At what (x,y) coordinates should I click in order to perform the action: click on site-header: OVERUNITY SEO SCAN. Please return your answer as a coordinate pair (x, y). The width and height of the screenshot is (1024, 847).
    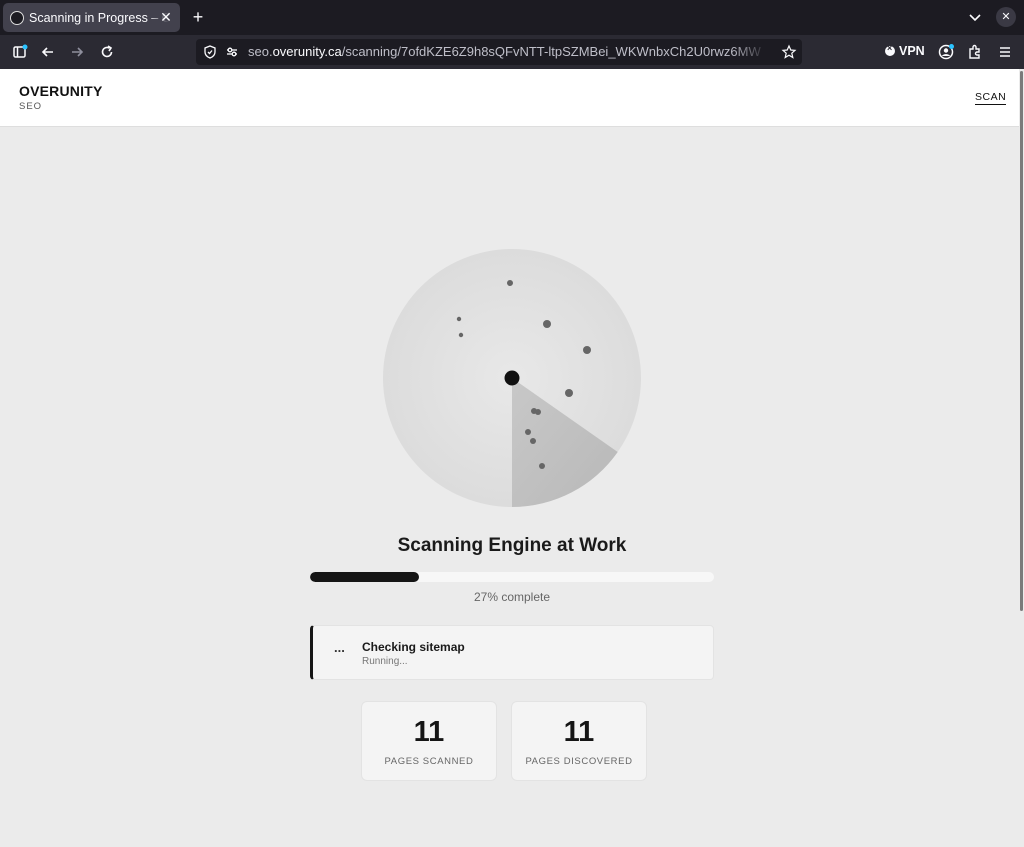
    Looking at the image, I should click on (509, 98).